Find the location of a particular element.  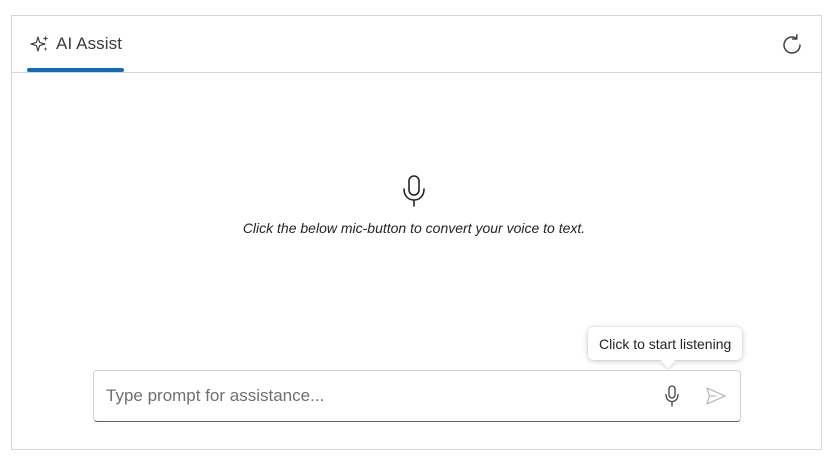

prompt-input is located at coordinates (371, 396).